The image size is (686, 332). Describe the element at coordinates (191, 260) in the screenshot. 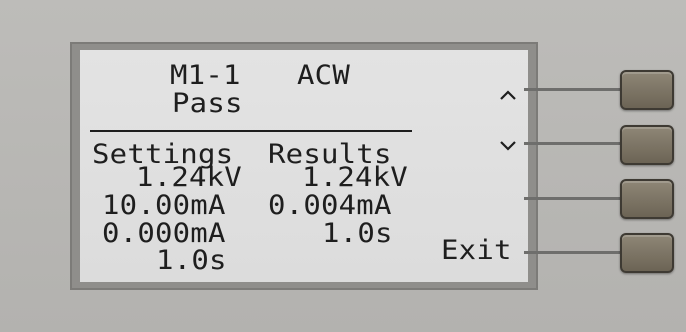

I see `setting-dwell-time: 1.0s` at that location.